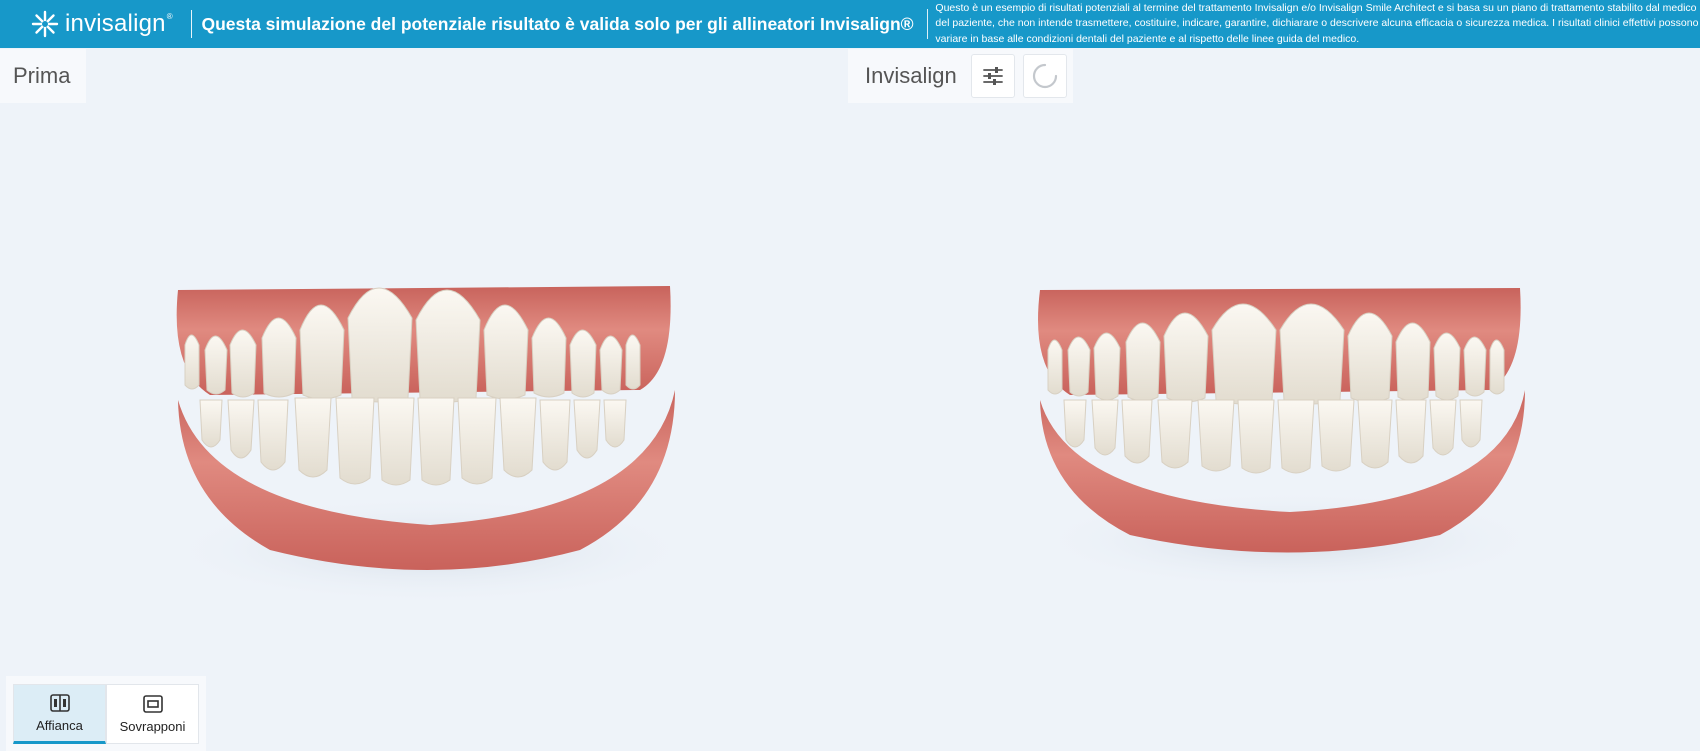 The image size is (1700, 751). Describe the element at coordinates (43, 76) in the screenshot. I see `before-view-label: Prima` at that location.